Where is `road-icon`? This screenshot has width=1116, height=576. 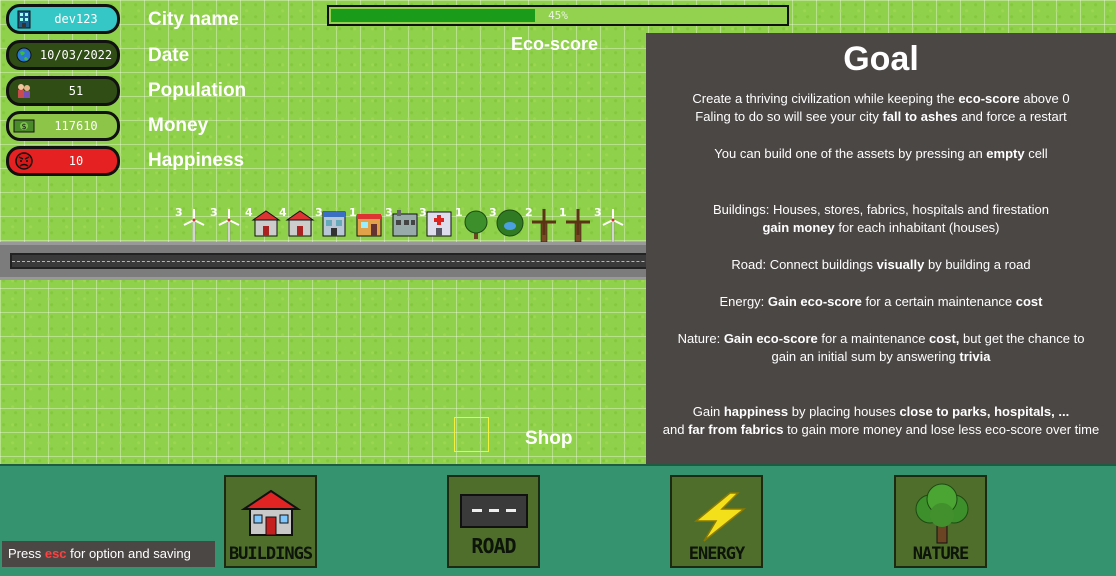
road-icon is located at coordinates (494, 511).